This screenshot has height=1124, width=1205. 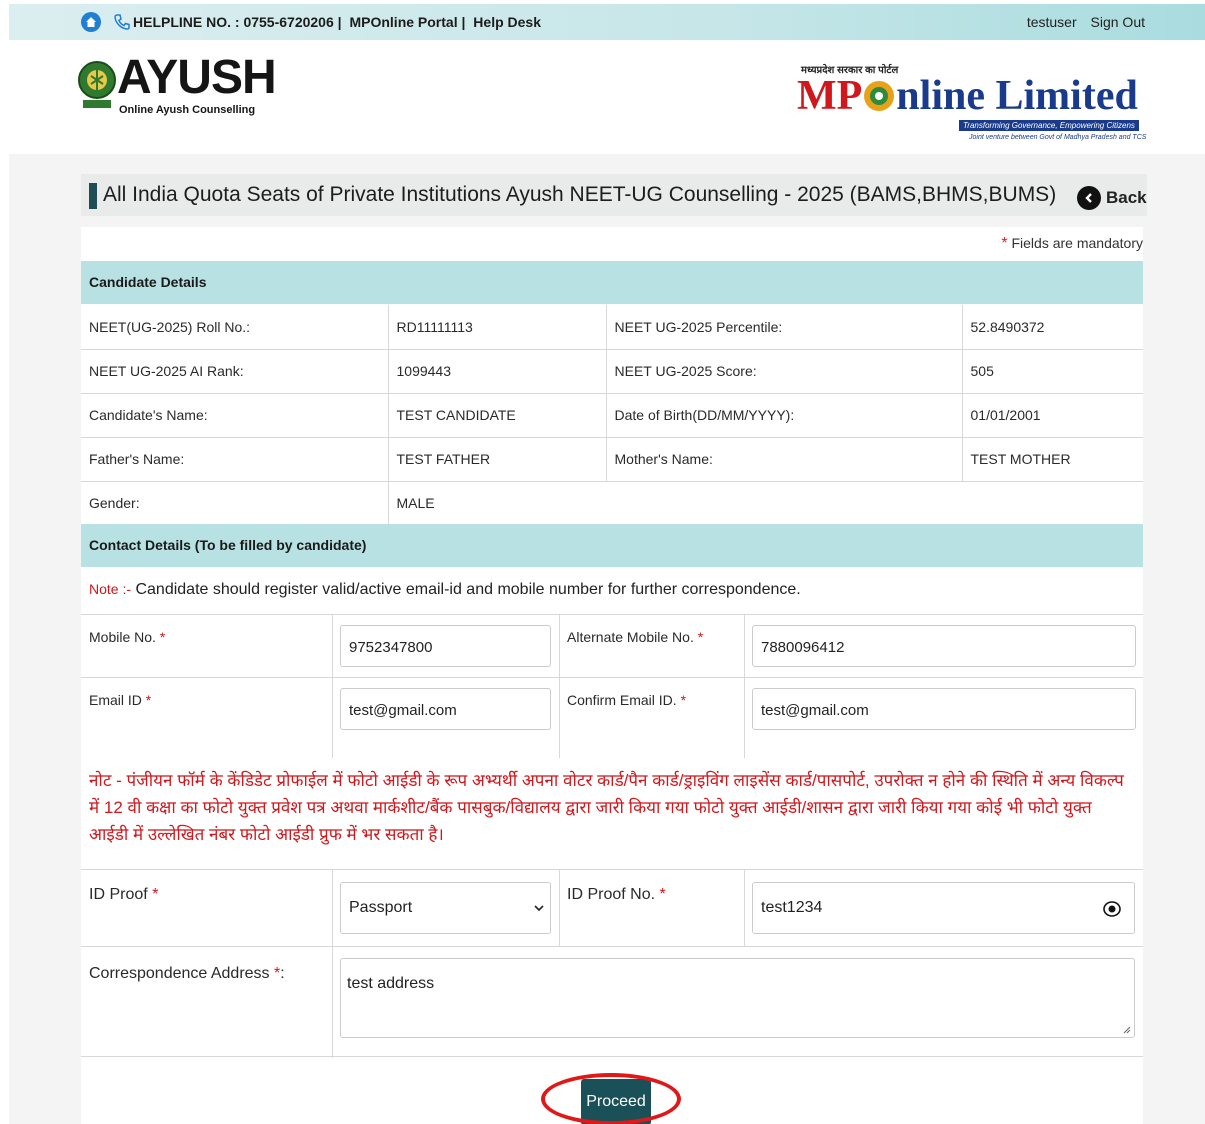 I want to click on address-value: test address, so click(x=391, y=983).